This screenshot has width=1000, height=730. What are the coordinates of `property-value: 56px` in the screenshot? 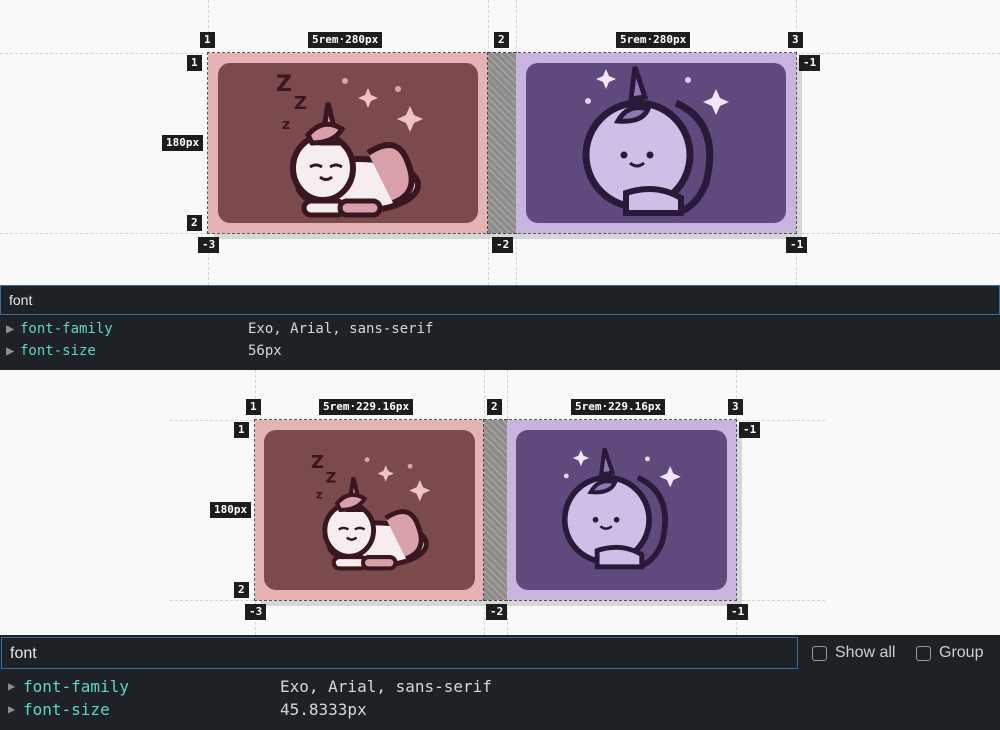 It's located at (265, 351).